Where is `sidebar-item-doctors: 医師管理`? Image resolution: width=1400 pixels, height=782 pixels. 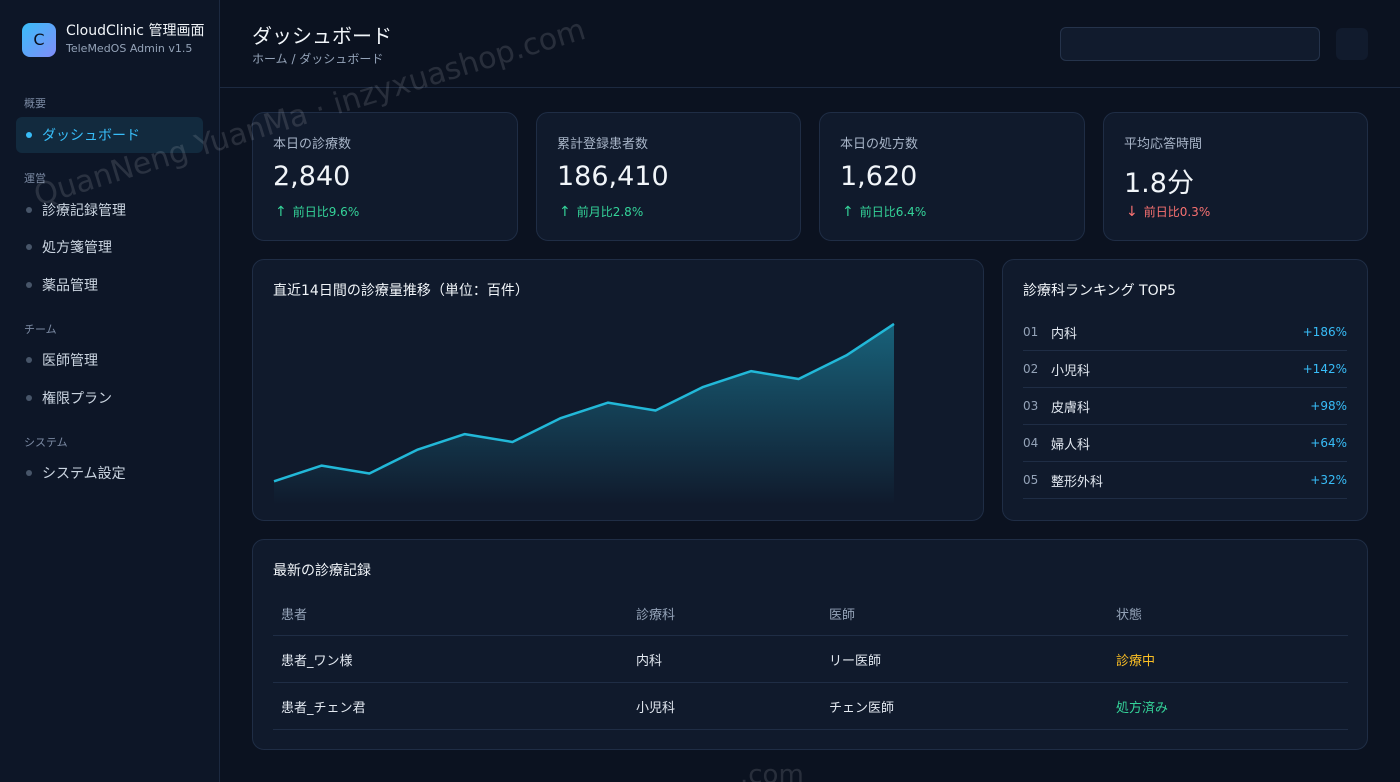
sidebar-item-doctors: 医師管理 is located at coordinates (109, 360).